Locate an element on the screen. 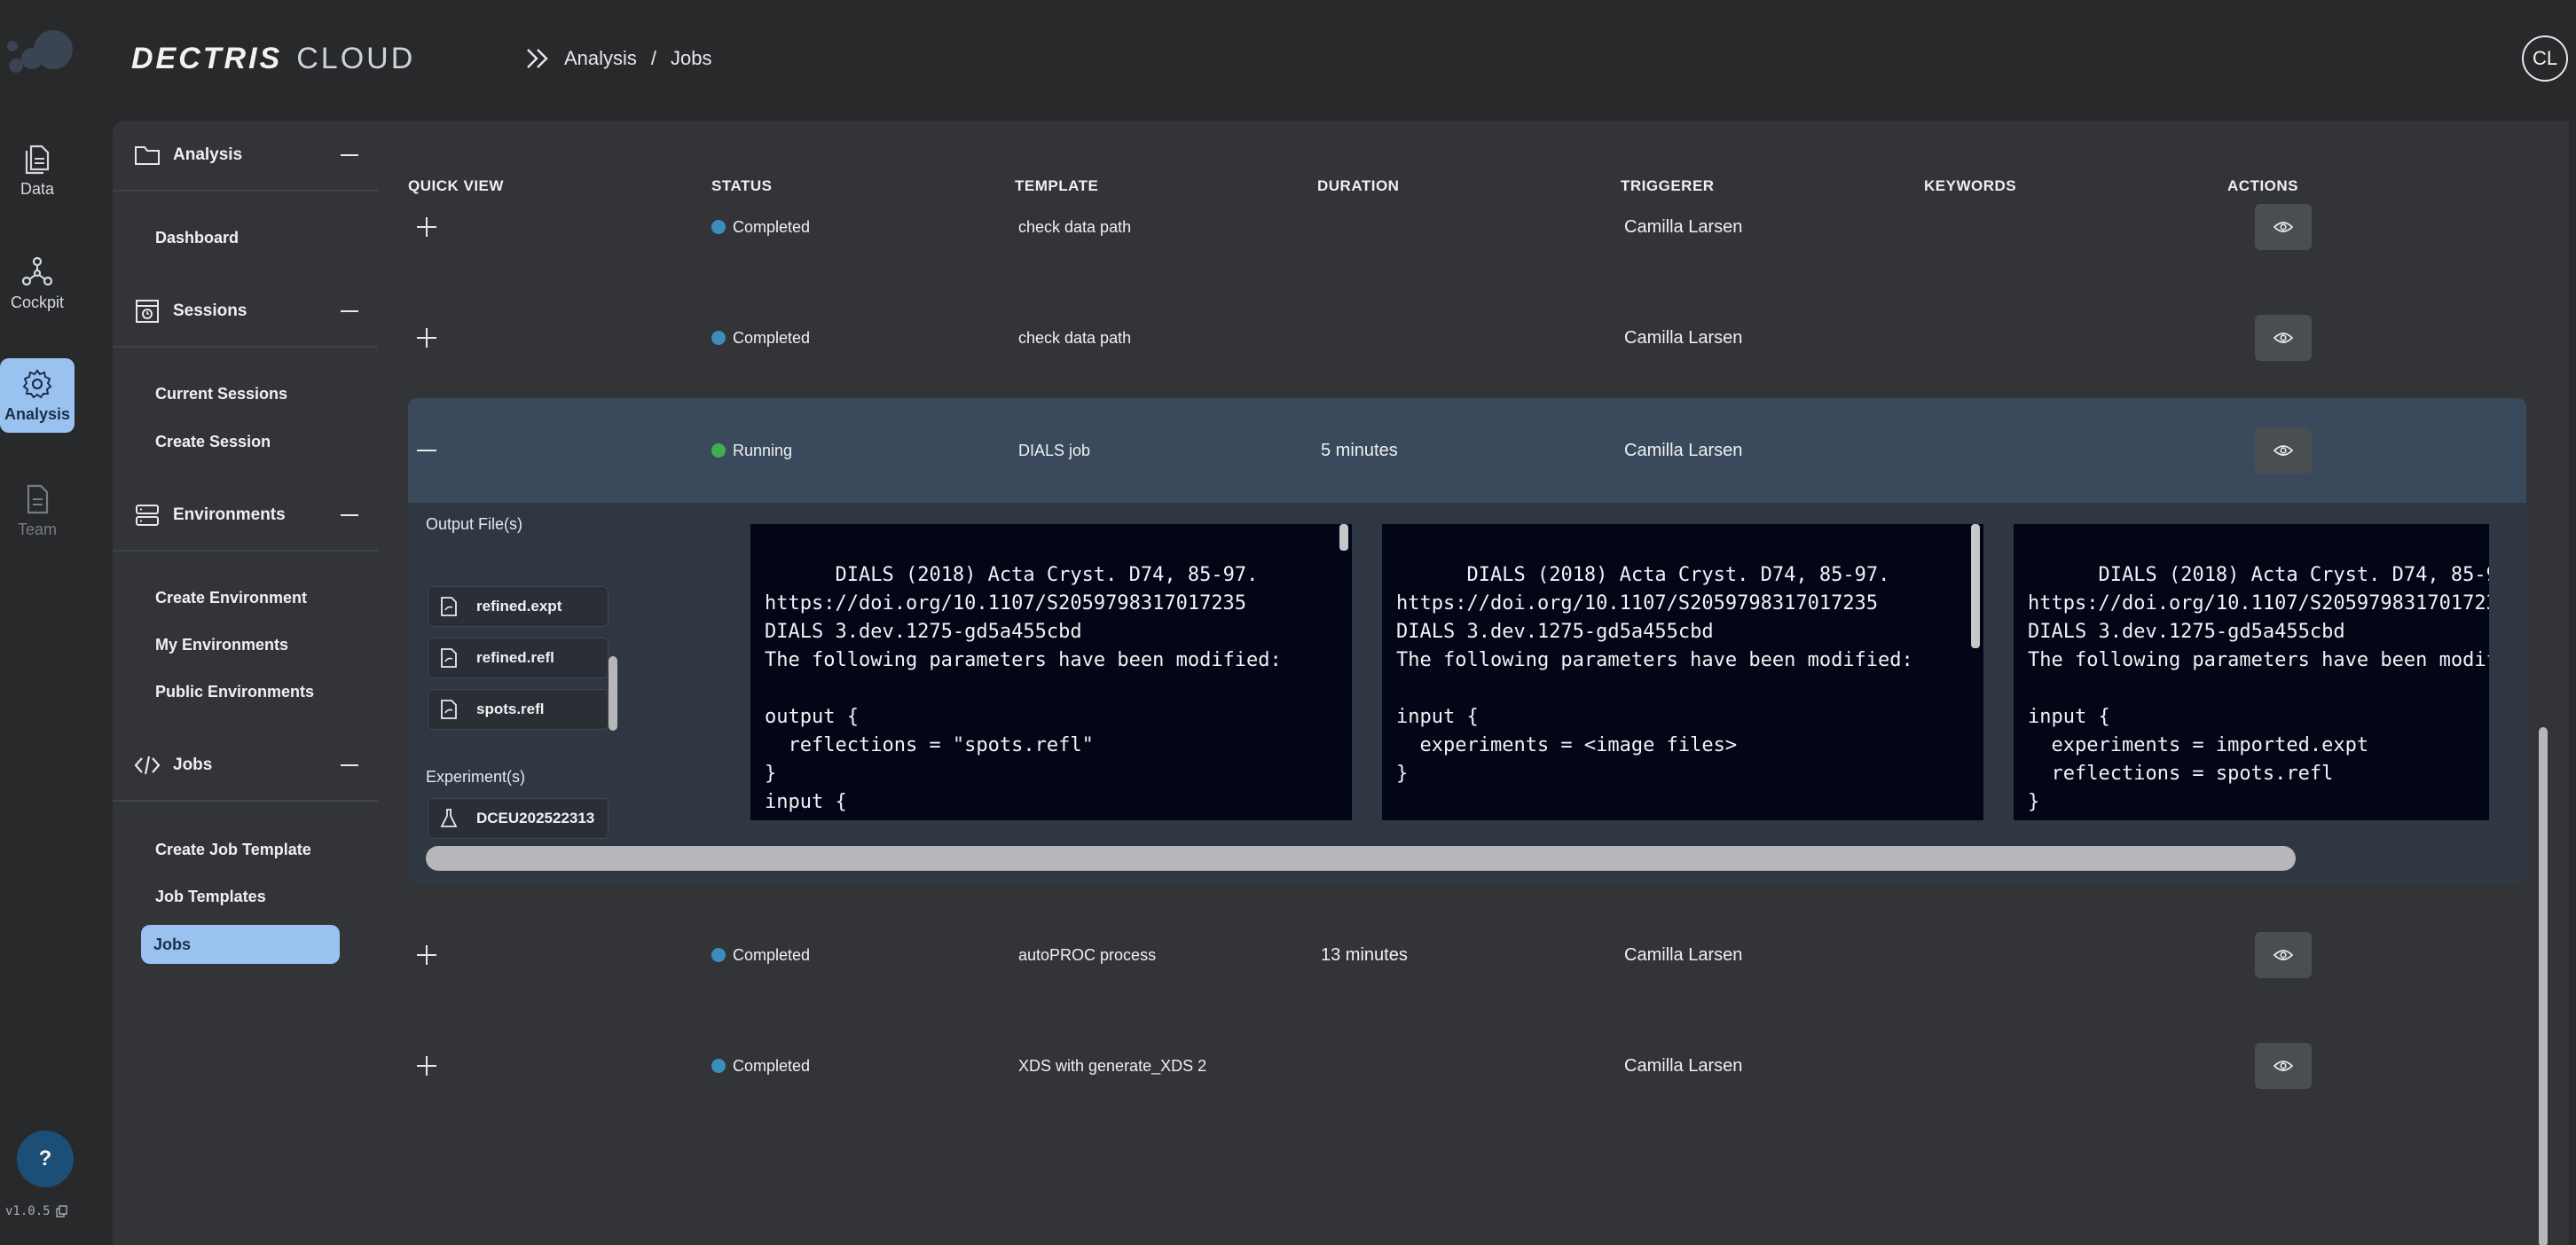 The width and height of the screenshot is (2576, 1245). version-label: v1.0.5 is located at coordinates (36, 1211).